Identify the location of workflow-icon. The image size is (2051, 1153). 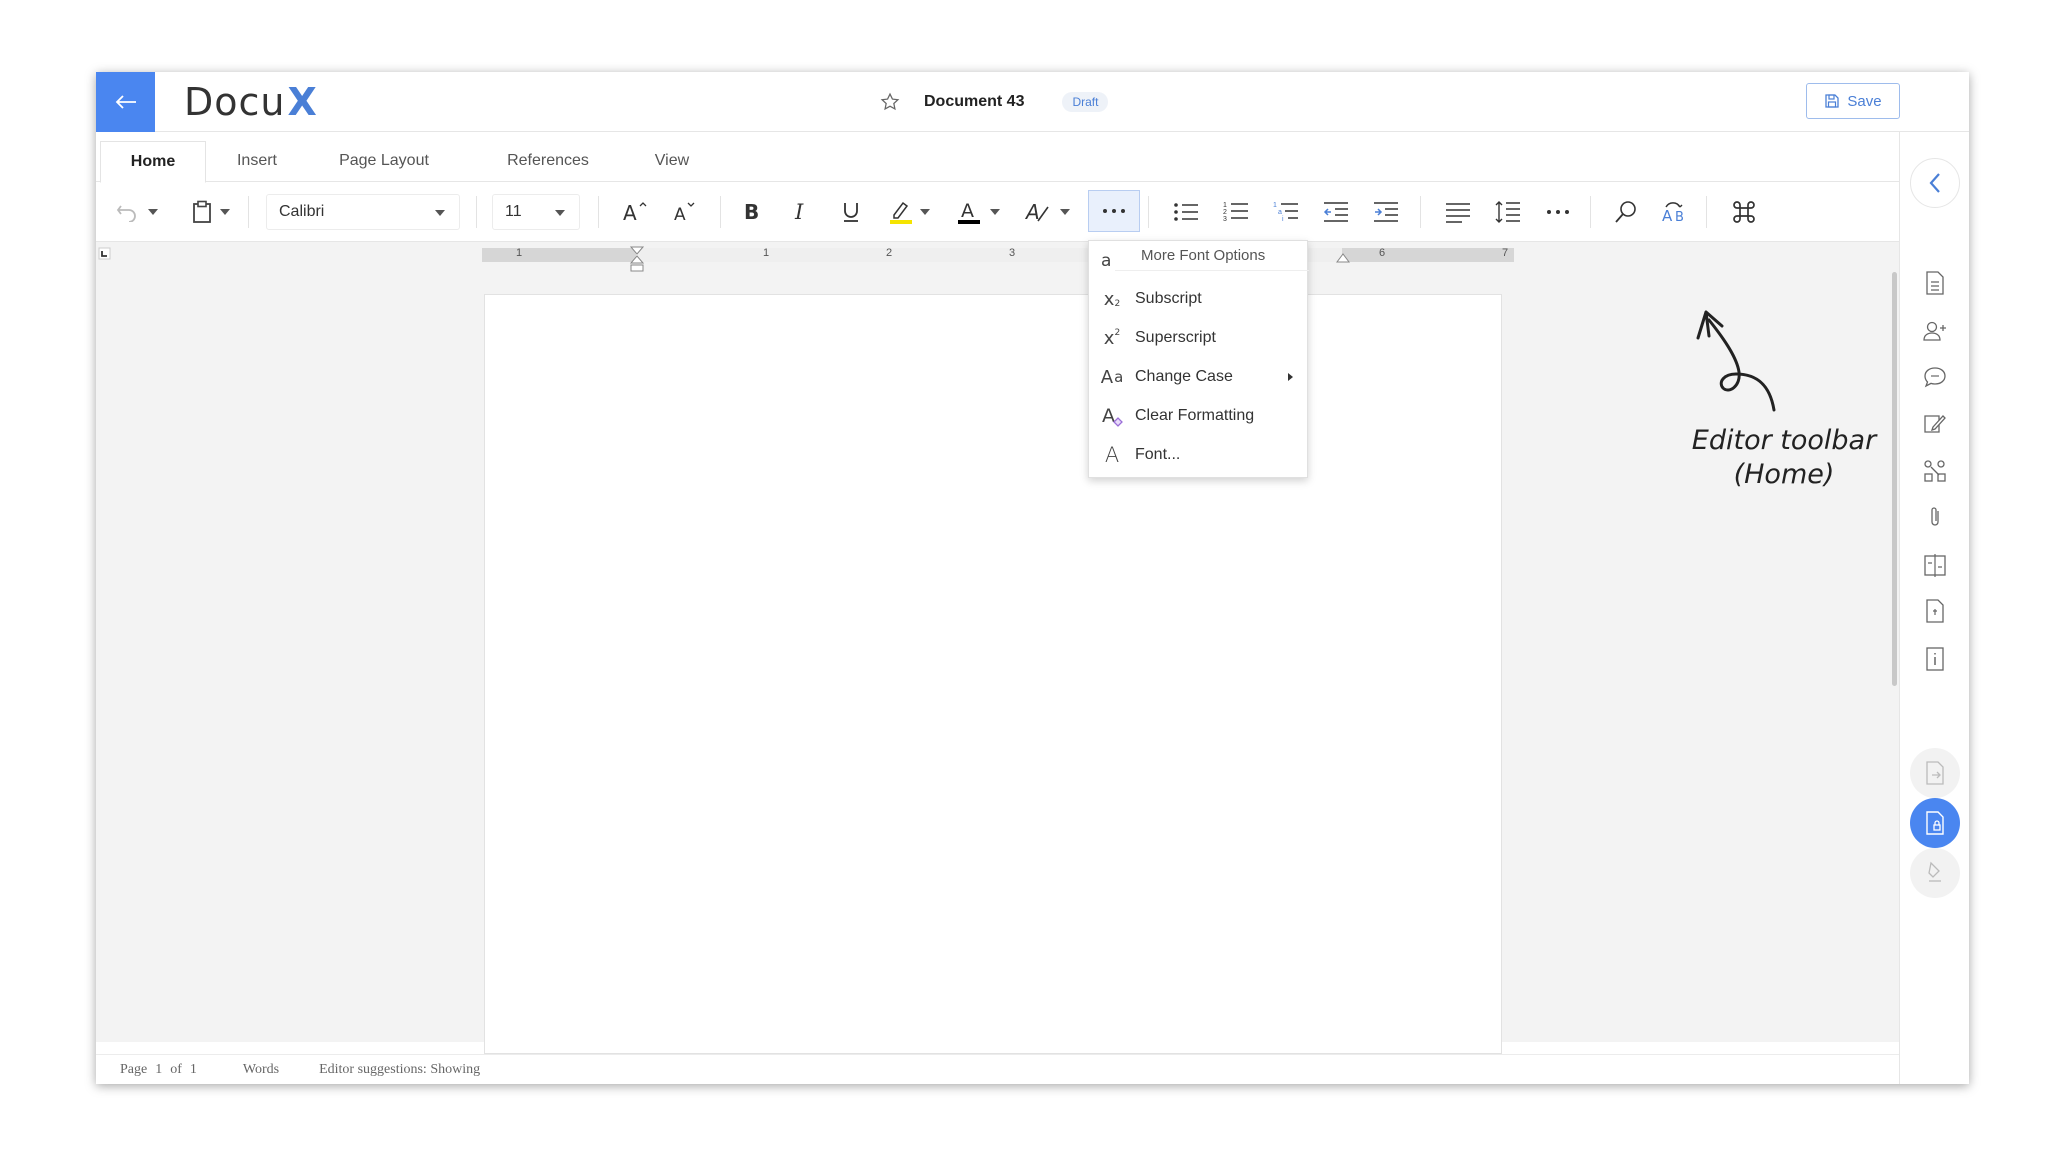
(1935, 471).